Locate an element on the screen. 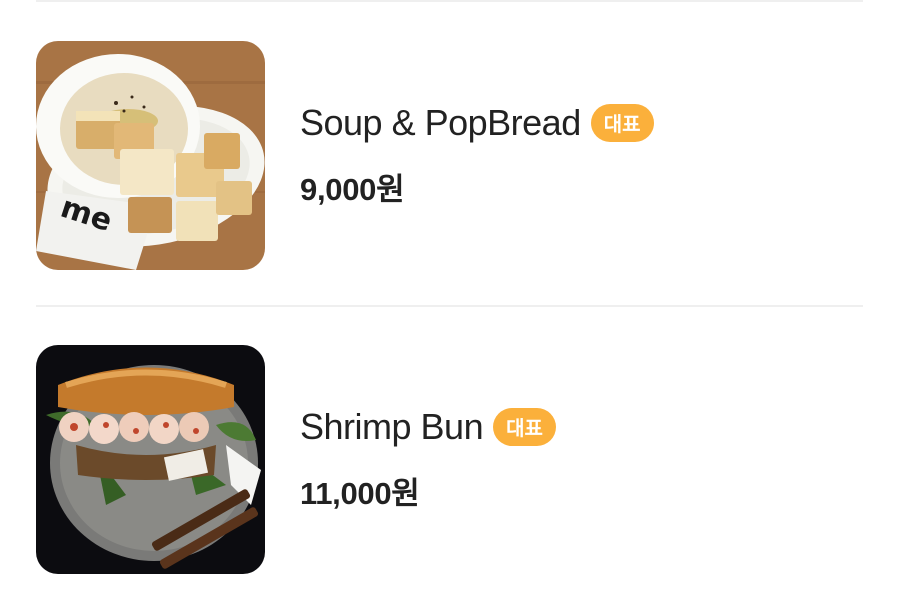 This screenshot has width=899, height=607. menu-item-price: 11,000원 is located at coordinates (360, 493).